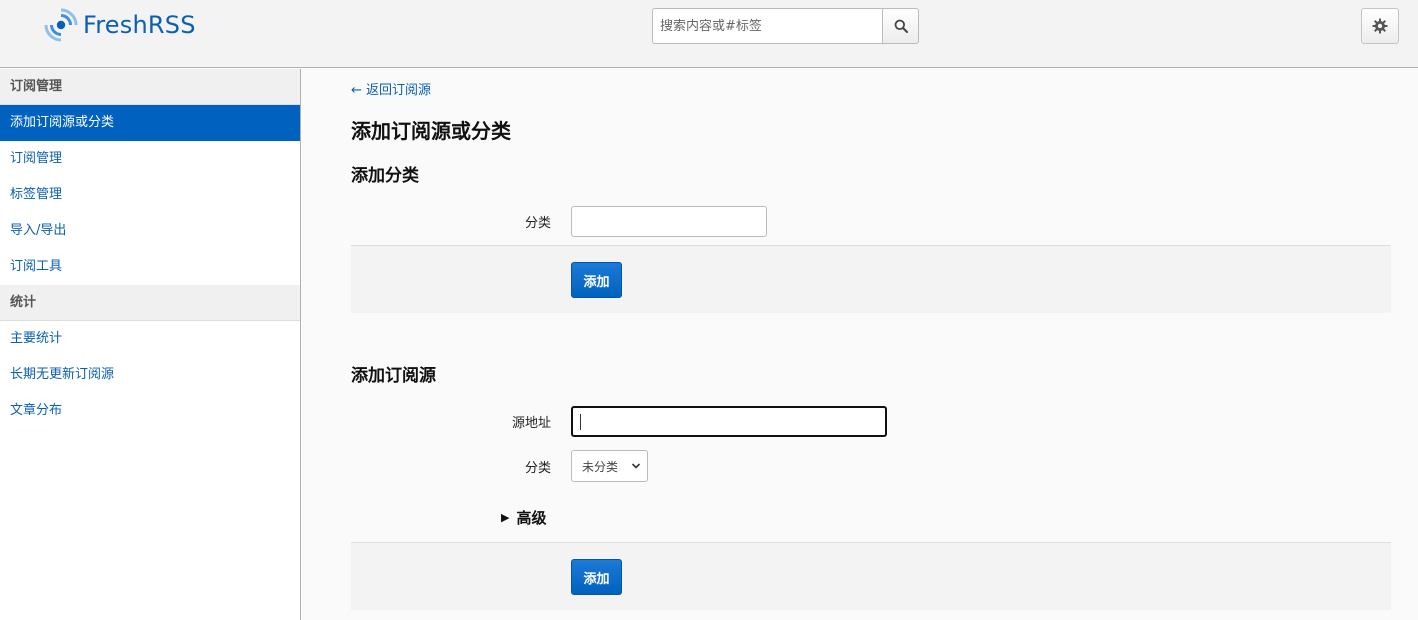 This screenshot has width=1418, height=620. I want to click on feed-category-label: 分类, so click(537, 468).